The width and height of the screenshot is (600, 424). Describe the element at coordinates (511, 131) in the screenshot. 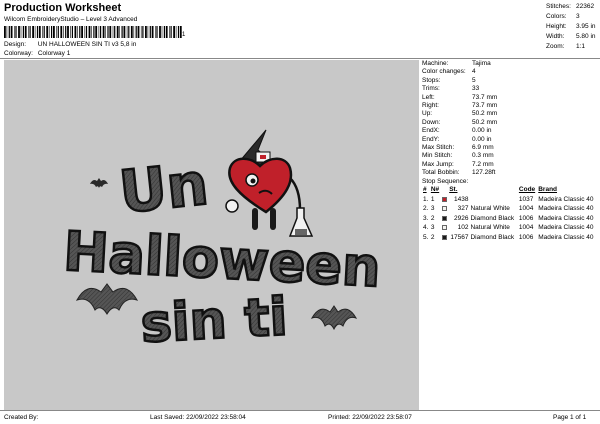

I see `property-row: EndX: 0.00 in` at that location.